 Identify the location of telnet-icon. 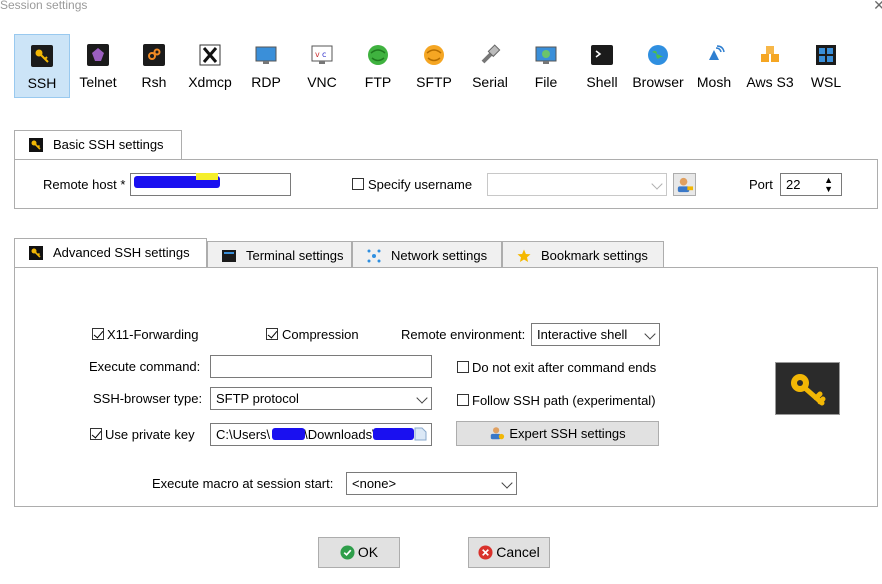
(98, 55).